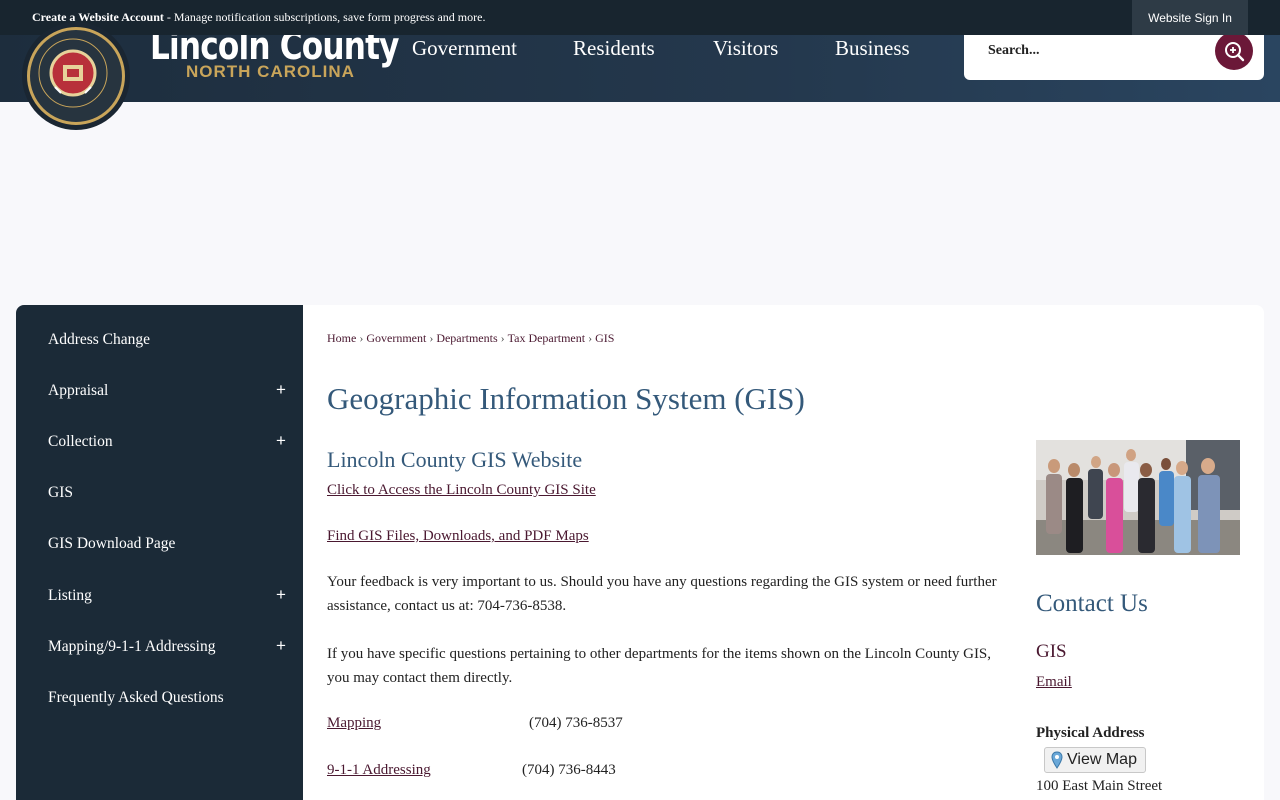 This screenshot has width=1280, height=800. I want to click on team-photo-image, so click(1138, 497).